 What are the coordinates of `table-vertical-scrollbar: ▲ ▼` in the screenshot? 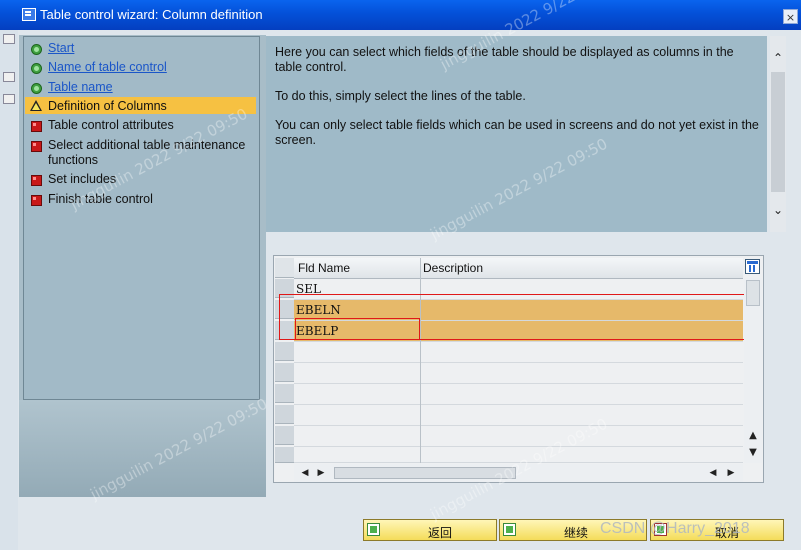 It's located at (753, 370).